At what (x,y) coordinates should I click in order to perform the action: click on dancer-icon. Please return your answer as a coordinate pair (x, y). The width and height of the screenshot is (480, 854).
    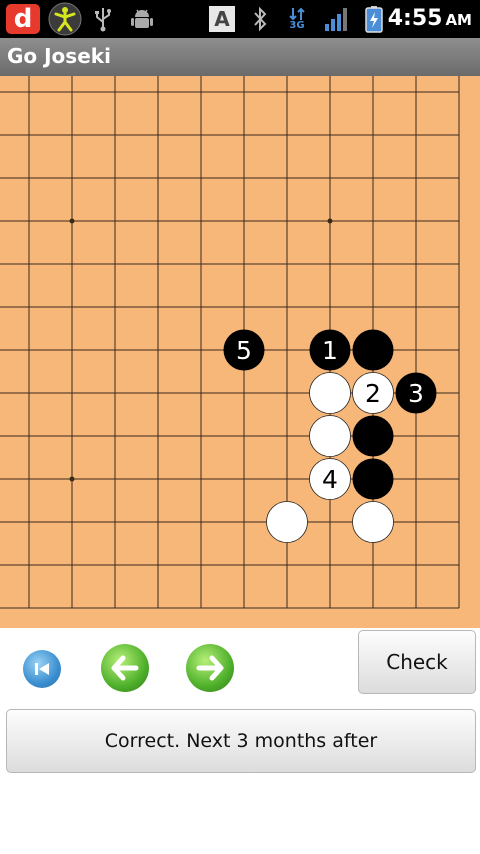
    Looking at the image, I should click on (65, 19).